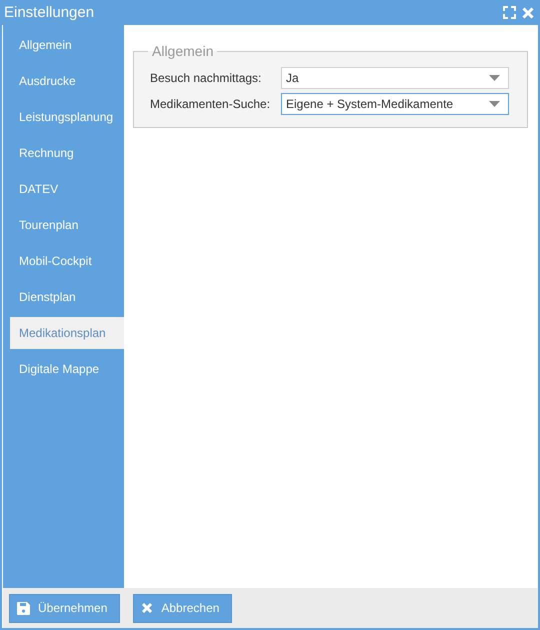 The height and width of the screenshot is (630, 540). I want to click on dropdown-field: Eigene + System-Medikamente, so click(395, 104).